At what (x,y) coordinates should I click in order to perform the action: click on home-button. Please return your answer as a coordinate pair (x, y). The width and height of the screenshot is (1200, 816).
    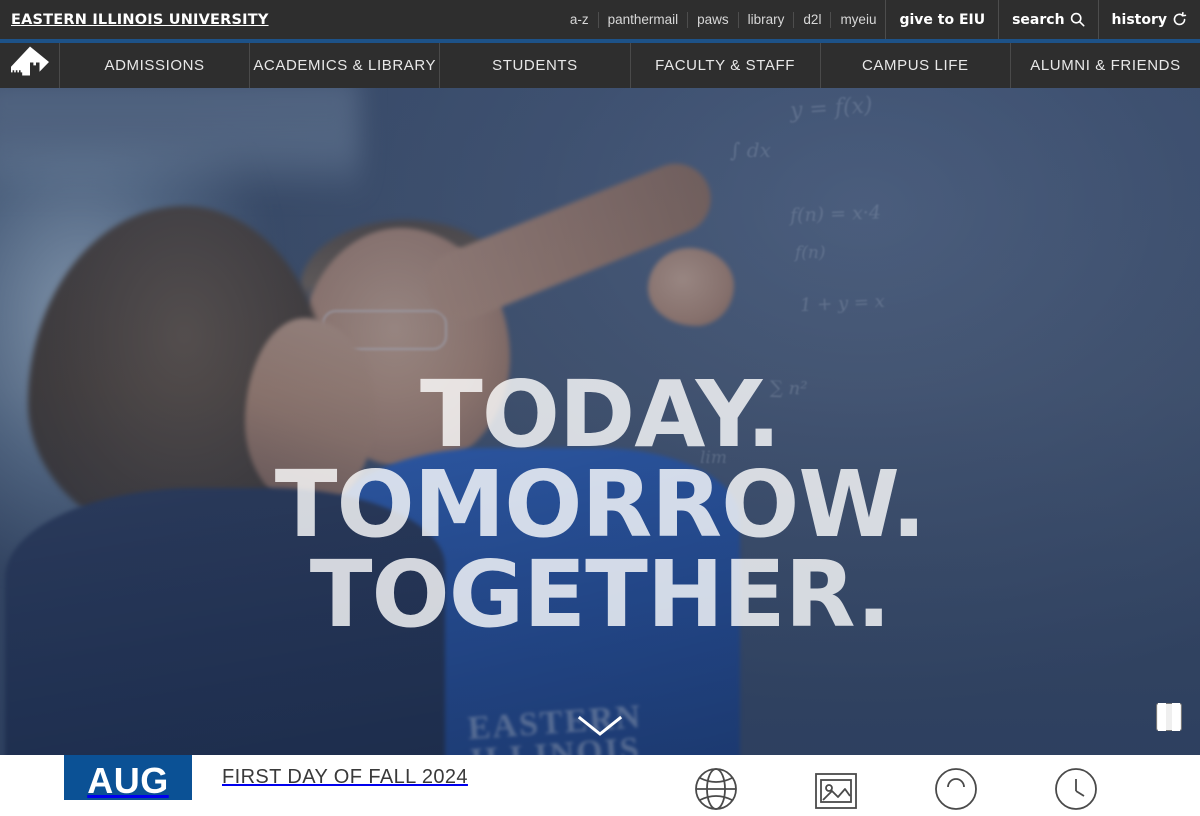
    Looking at the image, I should click on (30, 65).